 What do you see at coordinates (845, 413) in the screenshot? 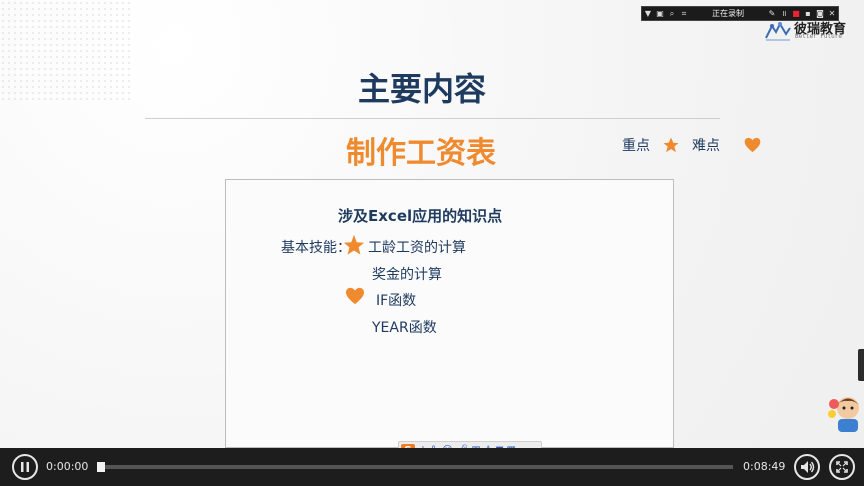
I see `mascot-icon` at bounding box center [845, 413].